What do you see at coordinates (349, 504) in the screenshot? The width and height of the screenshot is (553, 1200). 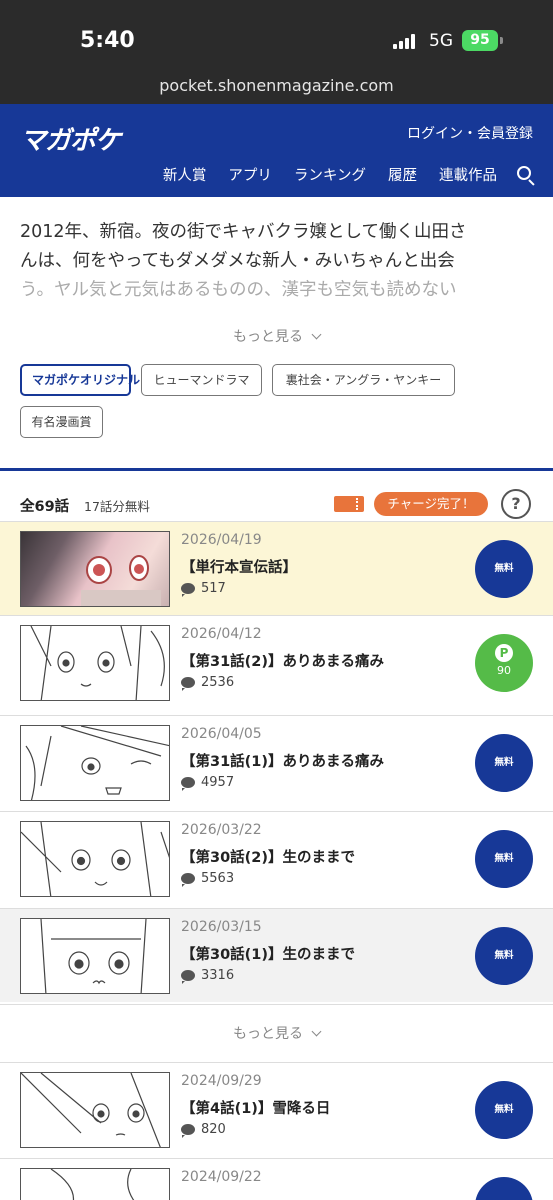 I see `ticket-icon` at bounding box center [349, 504].